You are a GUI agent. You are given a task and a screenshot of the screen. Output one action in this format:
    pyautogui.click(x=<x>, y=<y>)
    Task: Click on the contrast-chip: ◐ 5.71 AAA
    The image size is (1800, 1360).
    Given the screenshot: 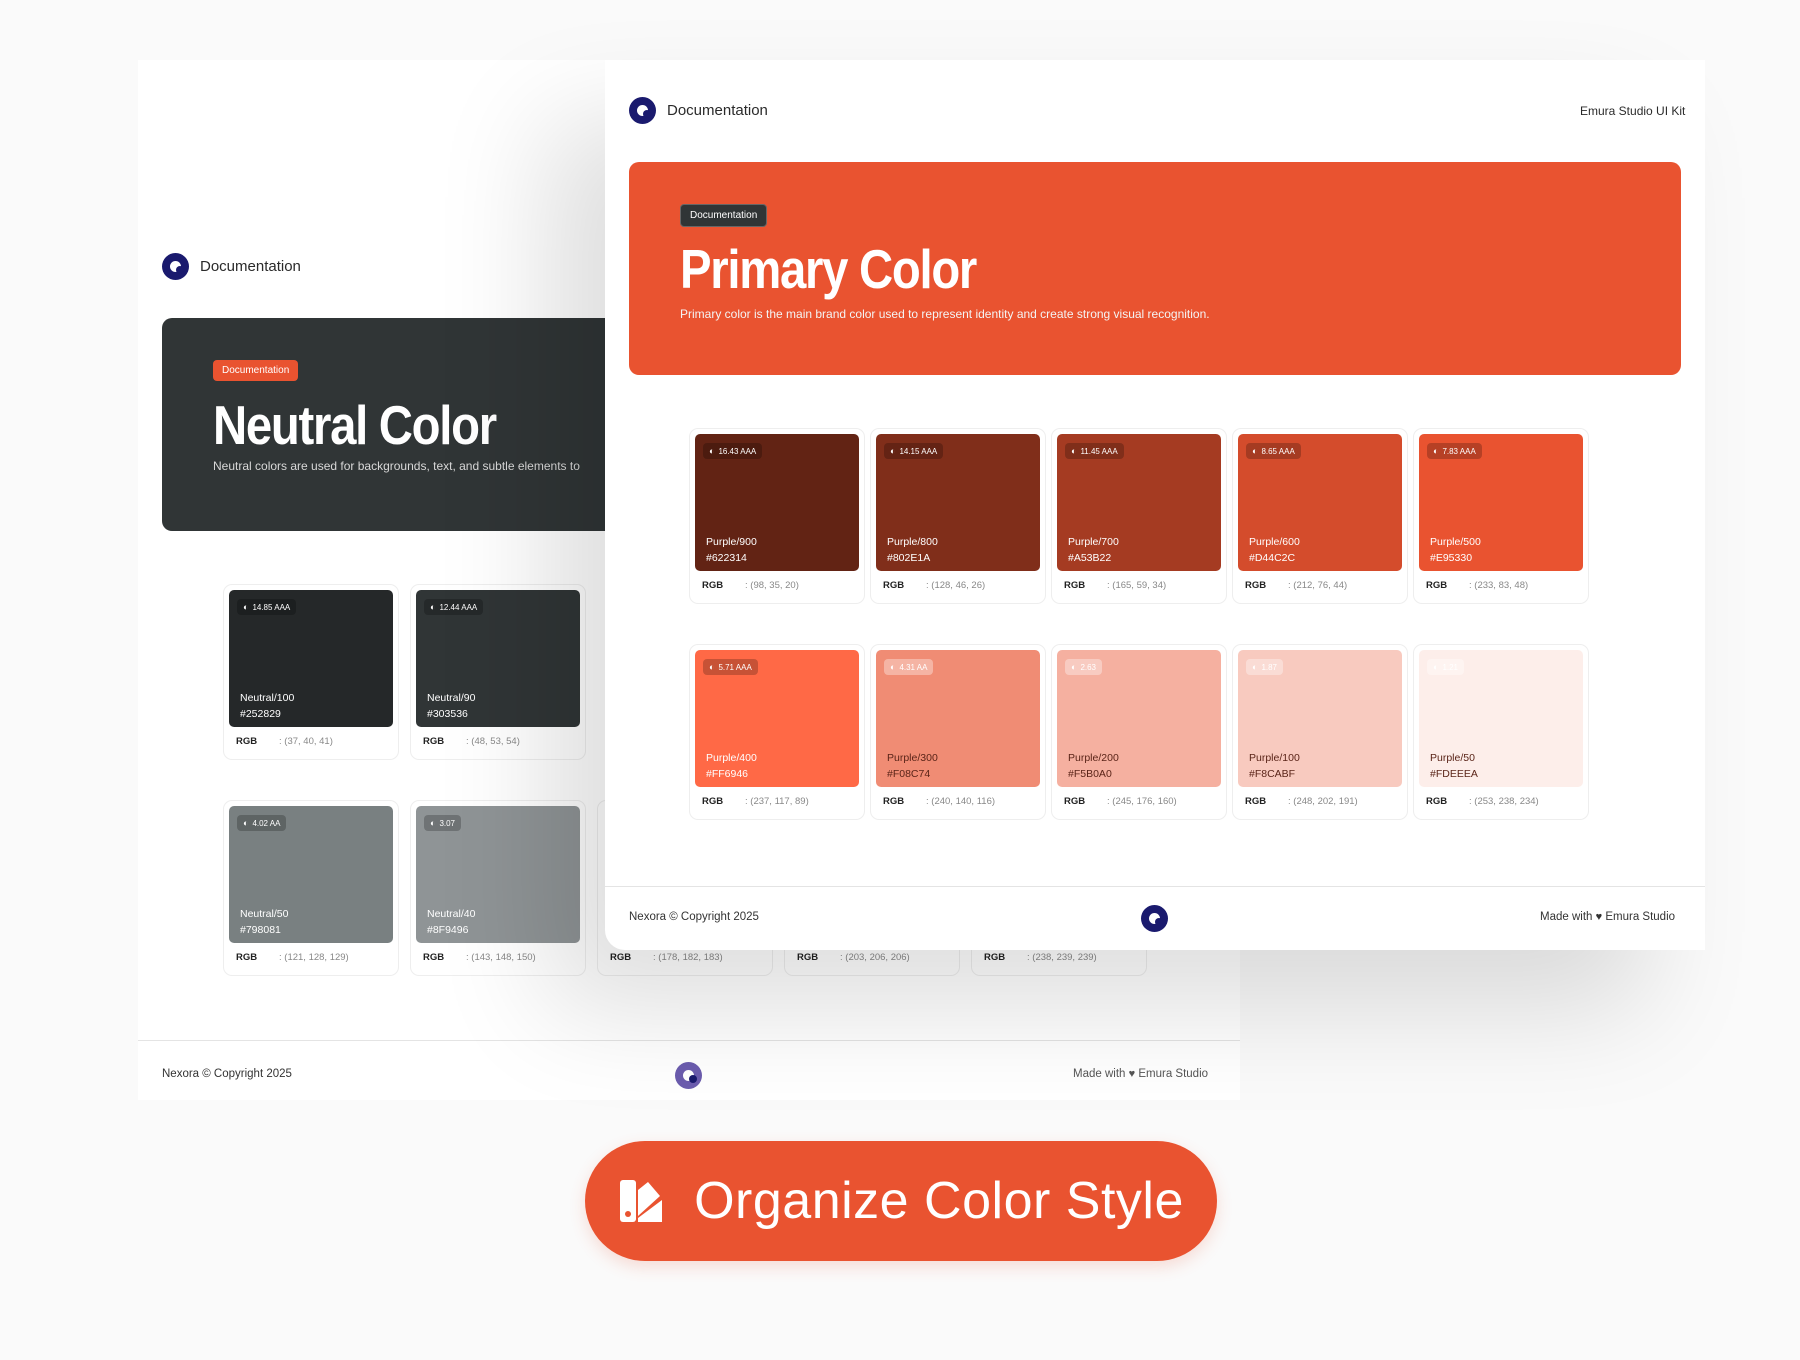 What is the action you would take?
    pyautogui.click(x=730, y=667)
    